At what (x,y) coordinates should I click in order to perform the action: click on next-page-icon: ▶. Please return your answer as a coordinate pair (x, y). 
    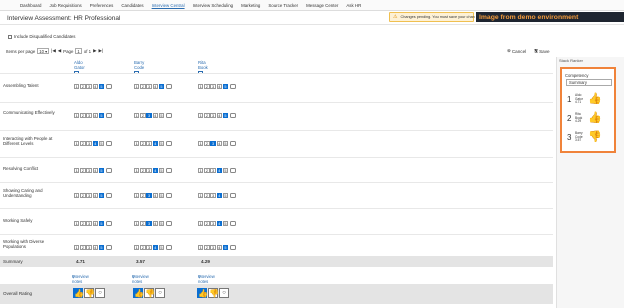
    Looking at the image, I should click on (94, 51).